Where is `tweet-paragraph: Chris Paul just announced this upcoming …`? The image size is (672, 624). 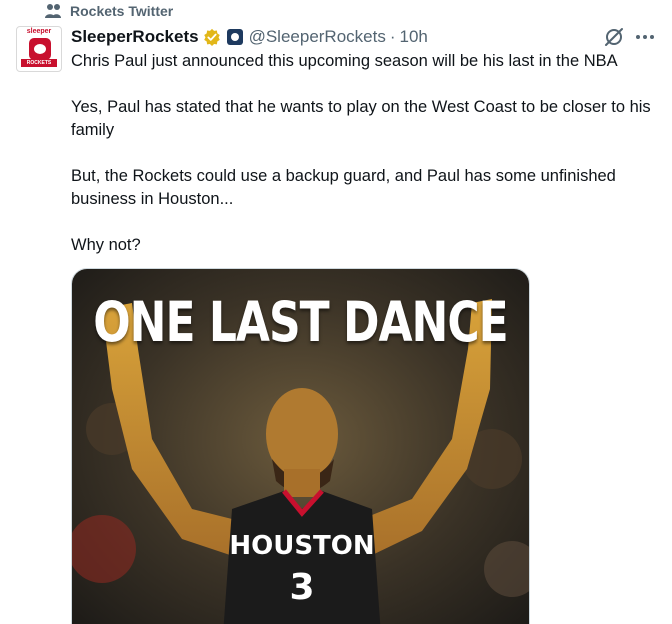 tweet-paragraph: Chris Paul just announced this upcoming … is located at coordinates (344, 61).